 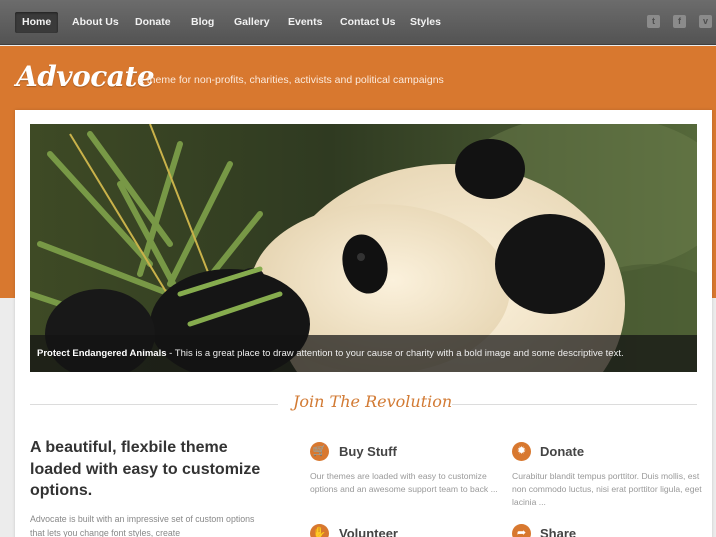 What do you see at coordinates (373, 401) in the screenshot?
I see `section-title: Join The Revolution` at bounding box center [373, 401].